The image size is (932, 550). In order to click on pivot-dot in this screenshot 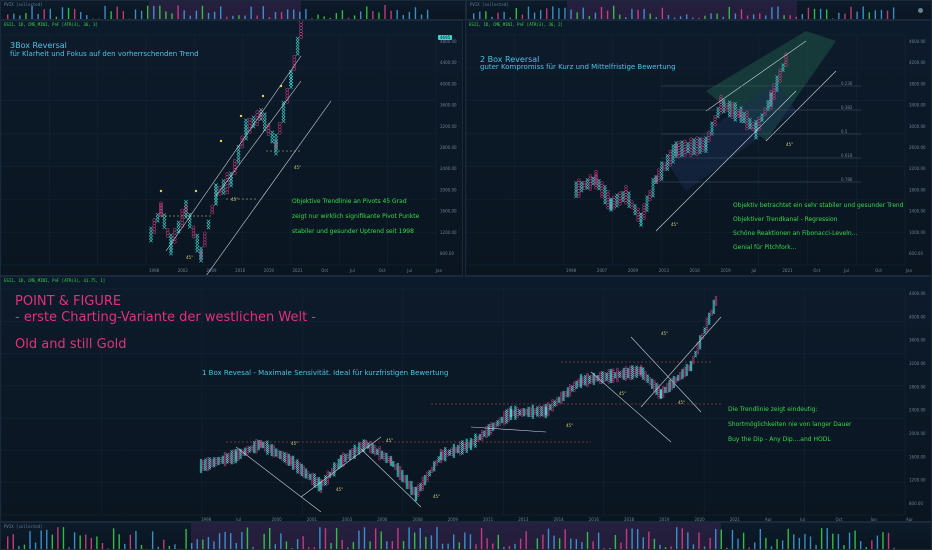, I will do `click(281, 86)`.